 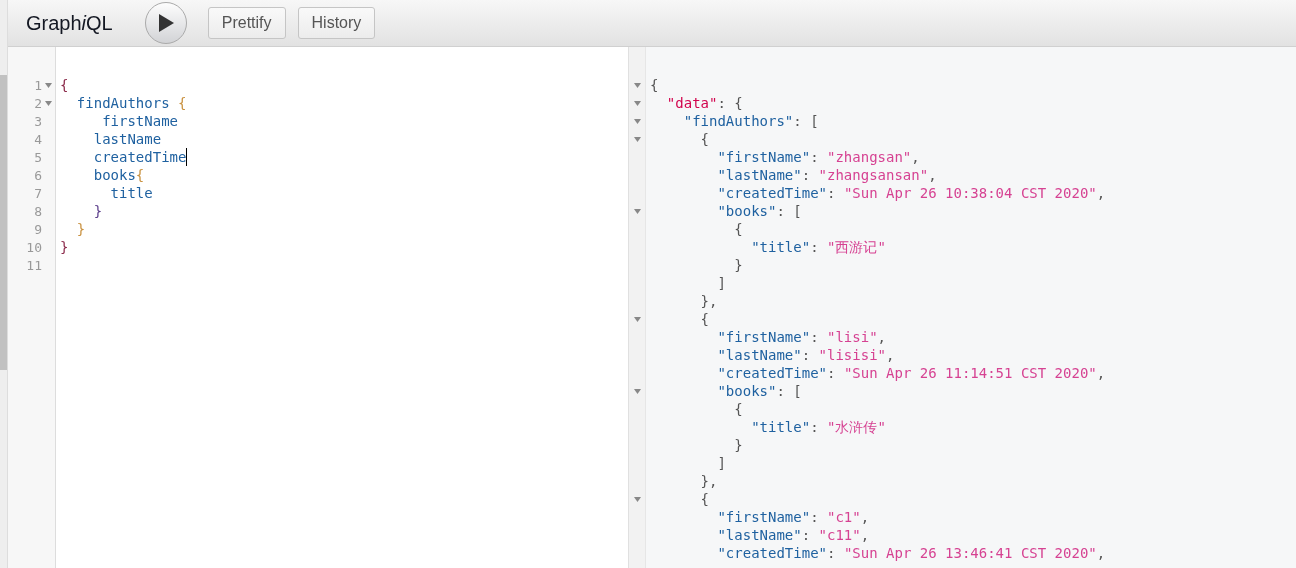 I want to click on code-line: lastName, so click(x=127, y=139).